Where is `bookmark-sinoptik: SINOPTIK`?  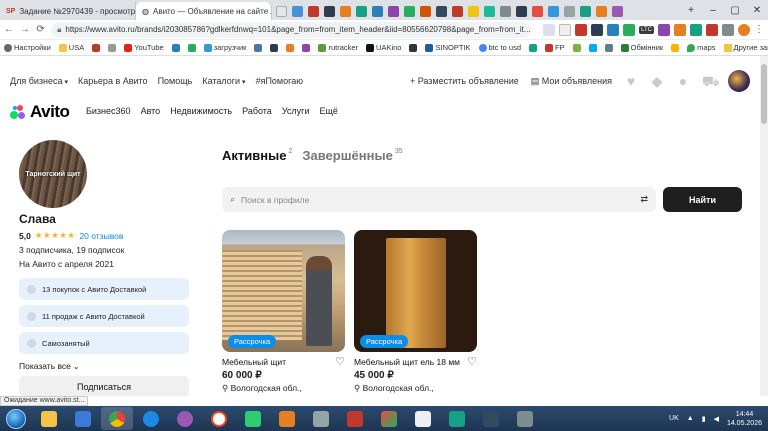 bookmark-sinoptik: SINOPTIK is located at coordinates (448, 47).